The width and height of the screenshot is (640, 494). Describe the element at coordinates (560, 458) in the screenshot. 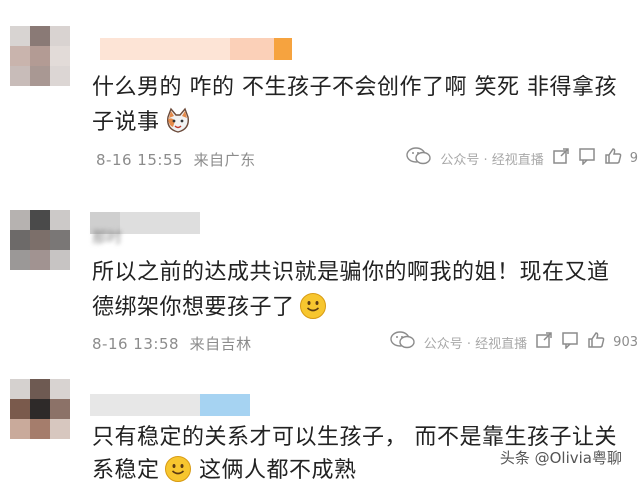

I see `bottom-watermark: 头条 @Olivia粤聊` at that location.